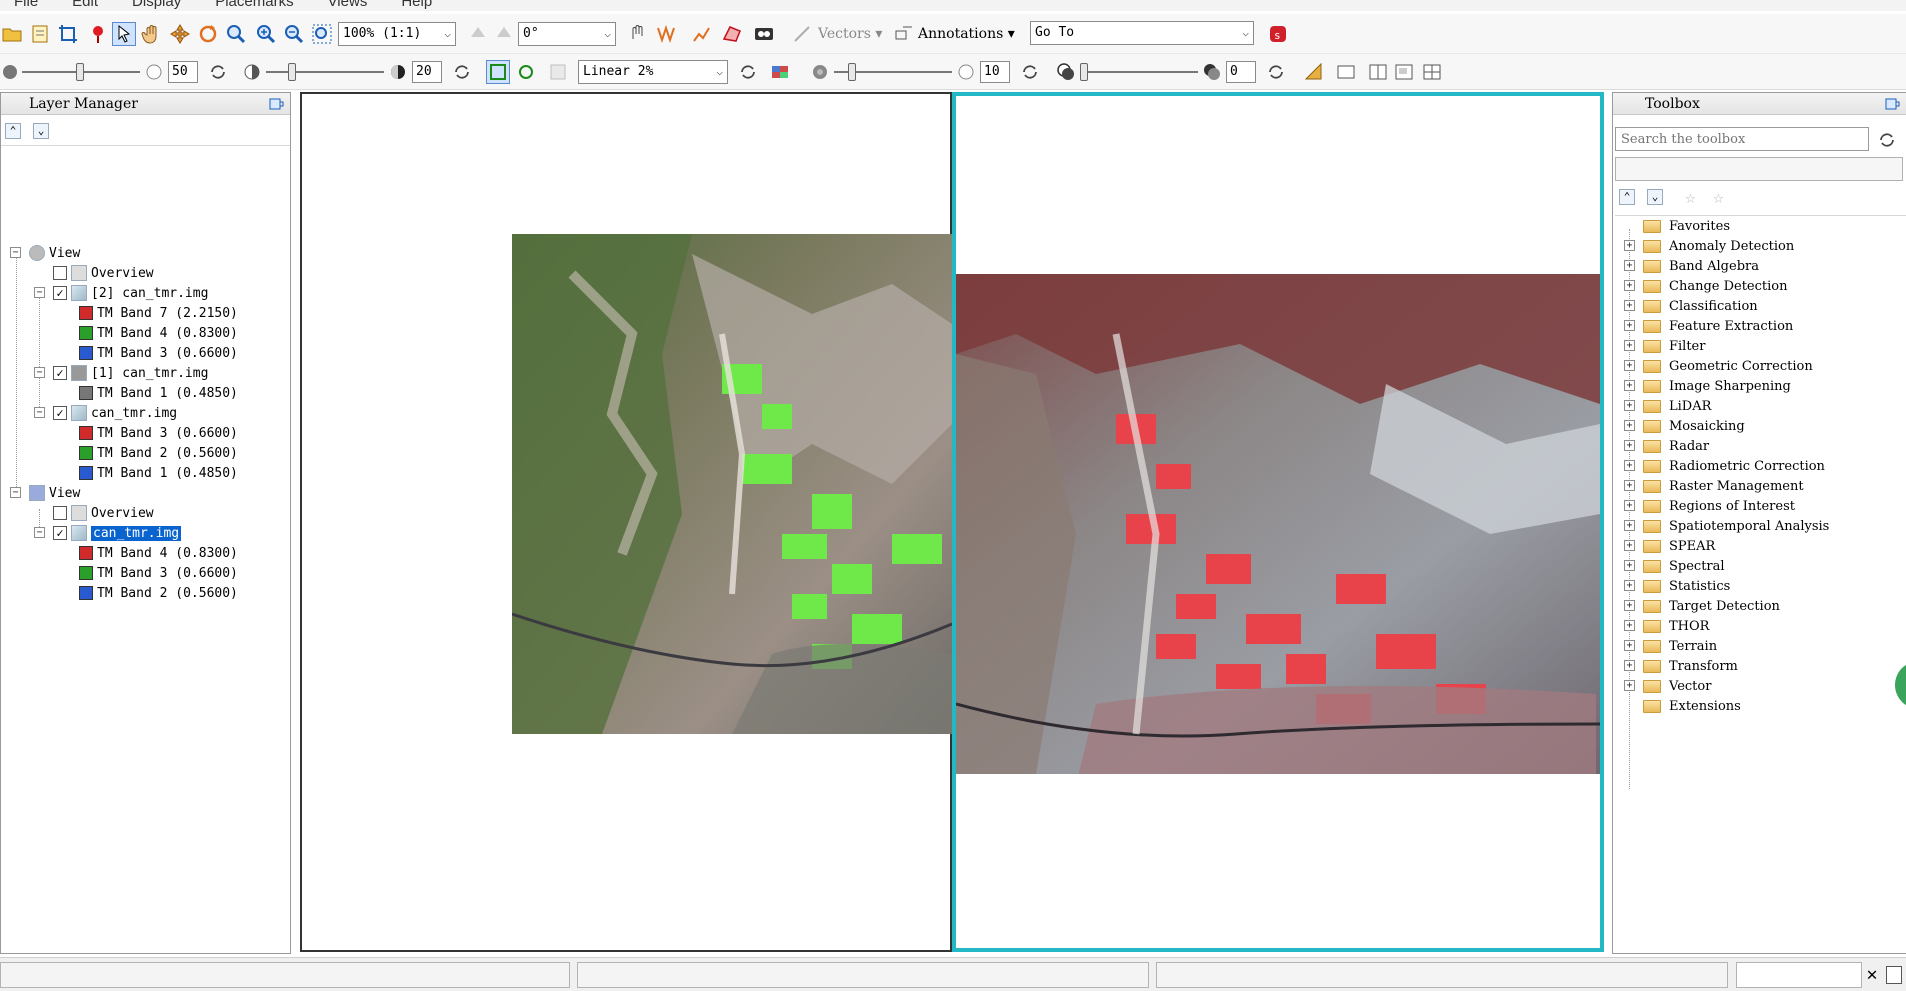  Describe the element at coordinates (1894, 975) in the screenshot. I see `restore-icon` at that location.